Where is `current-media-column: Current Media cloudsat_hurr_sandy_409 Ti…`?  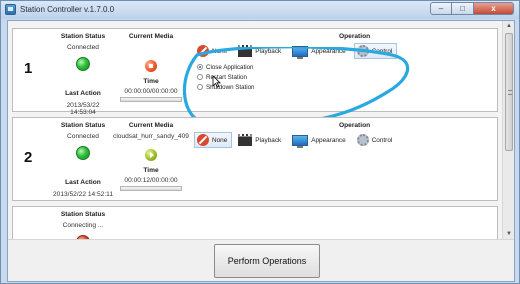
current-media-column: Current Media cloudsat_hurr_sandy_409 Ti… is located at coordinates (151, 156).